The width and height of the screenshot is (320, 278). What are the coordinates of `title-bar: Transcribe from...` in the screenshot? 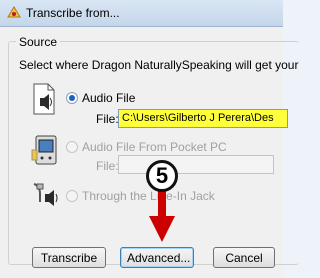 It's located at (141, 13).